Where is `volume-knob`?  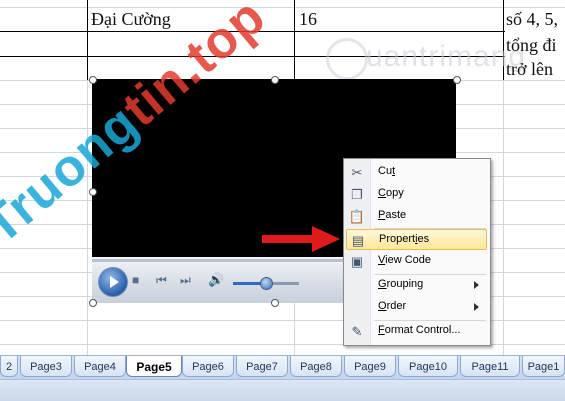 volume-knob is located at coordinates (266, 283).